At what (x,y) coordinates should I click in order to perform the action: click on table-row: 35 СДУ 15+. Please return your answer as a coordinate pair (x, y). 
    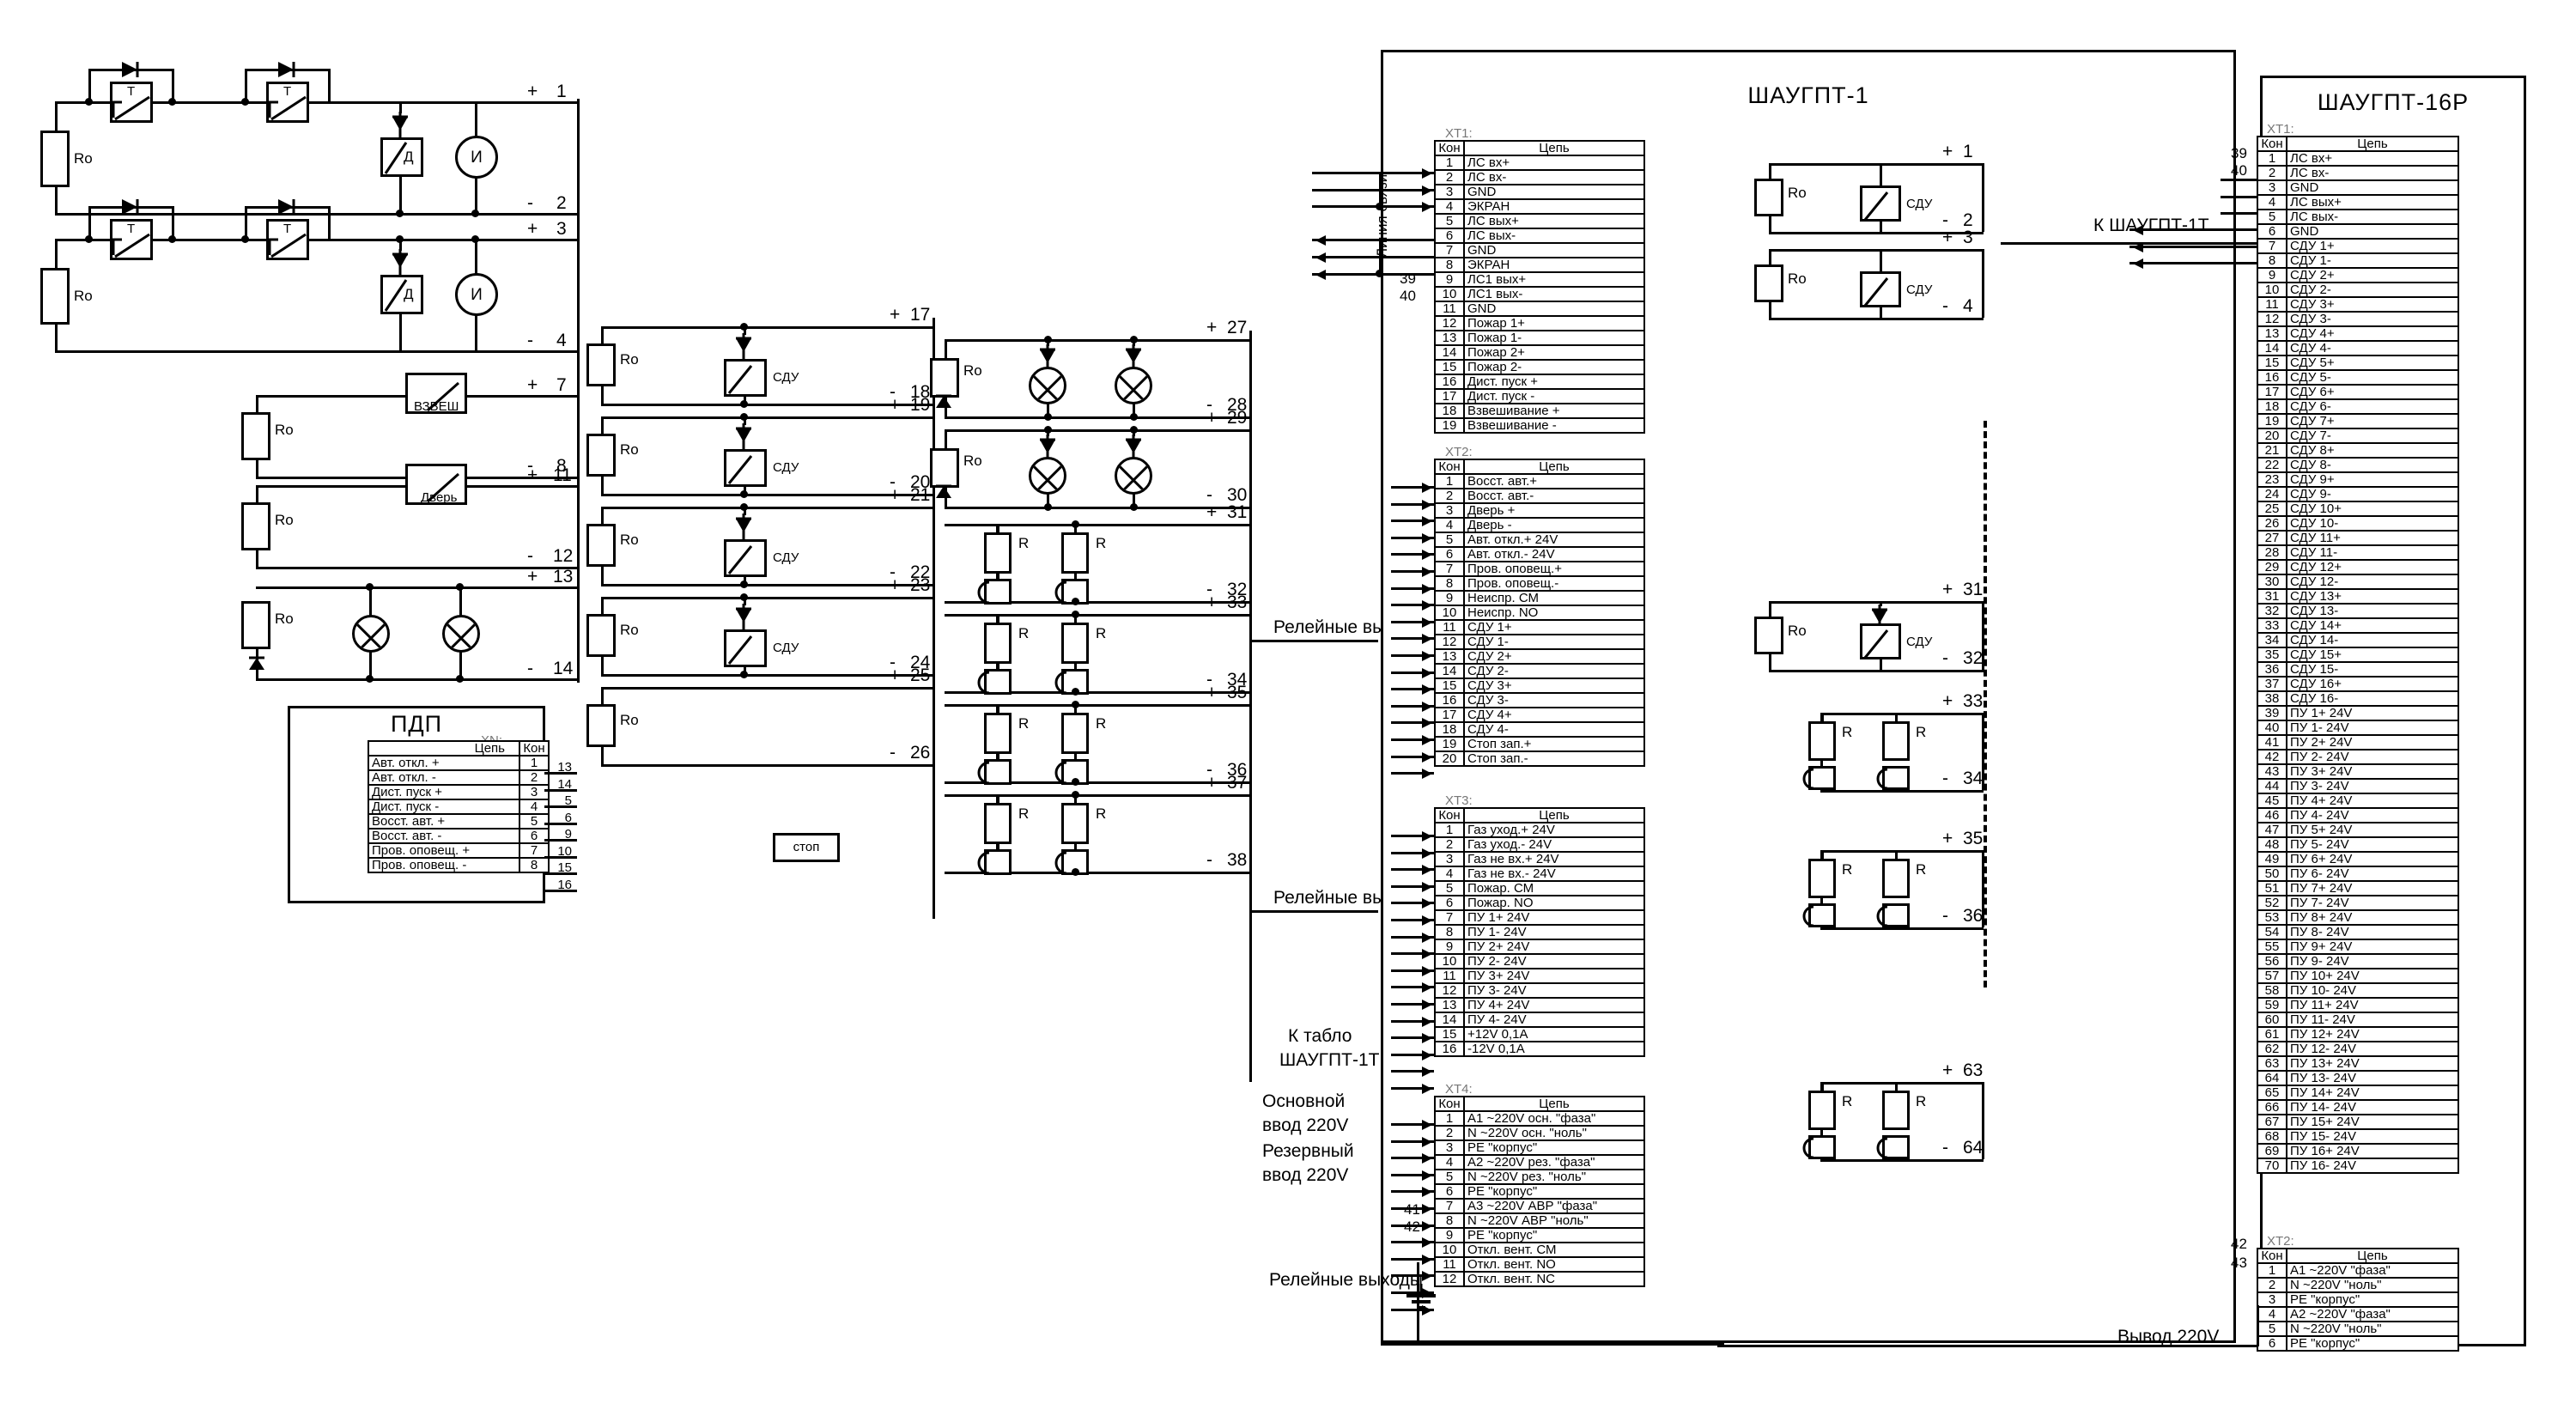
    Looking at the image, I should click on (2358, 655).